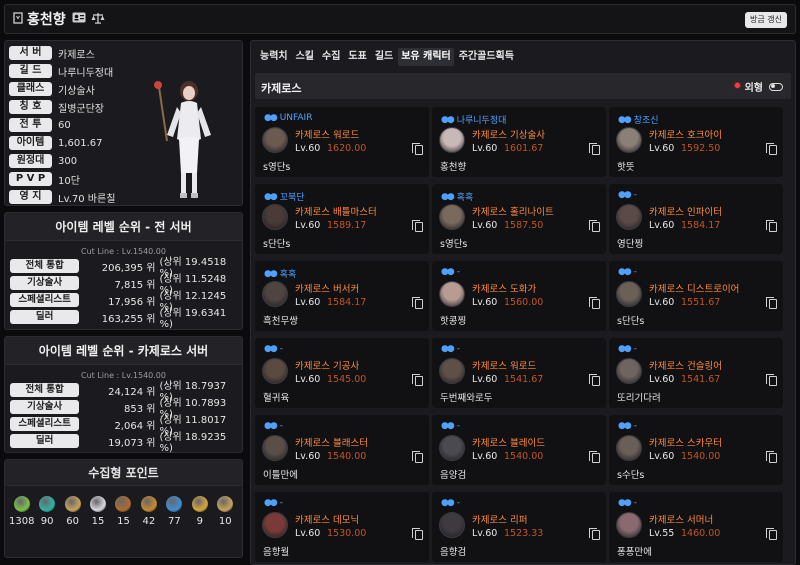 This screenshot has width=800, height=565. What do you see at coordinates (696, 373) in the screenshot?
I see `character-card: ●● - 카제로스 건슬링어 Lv.60 1541.67 또리기다려` at bounding box center [696, 373].